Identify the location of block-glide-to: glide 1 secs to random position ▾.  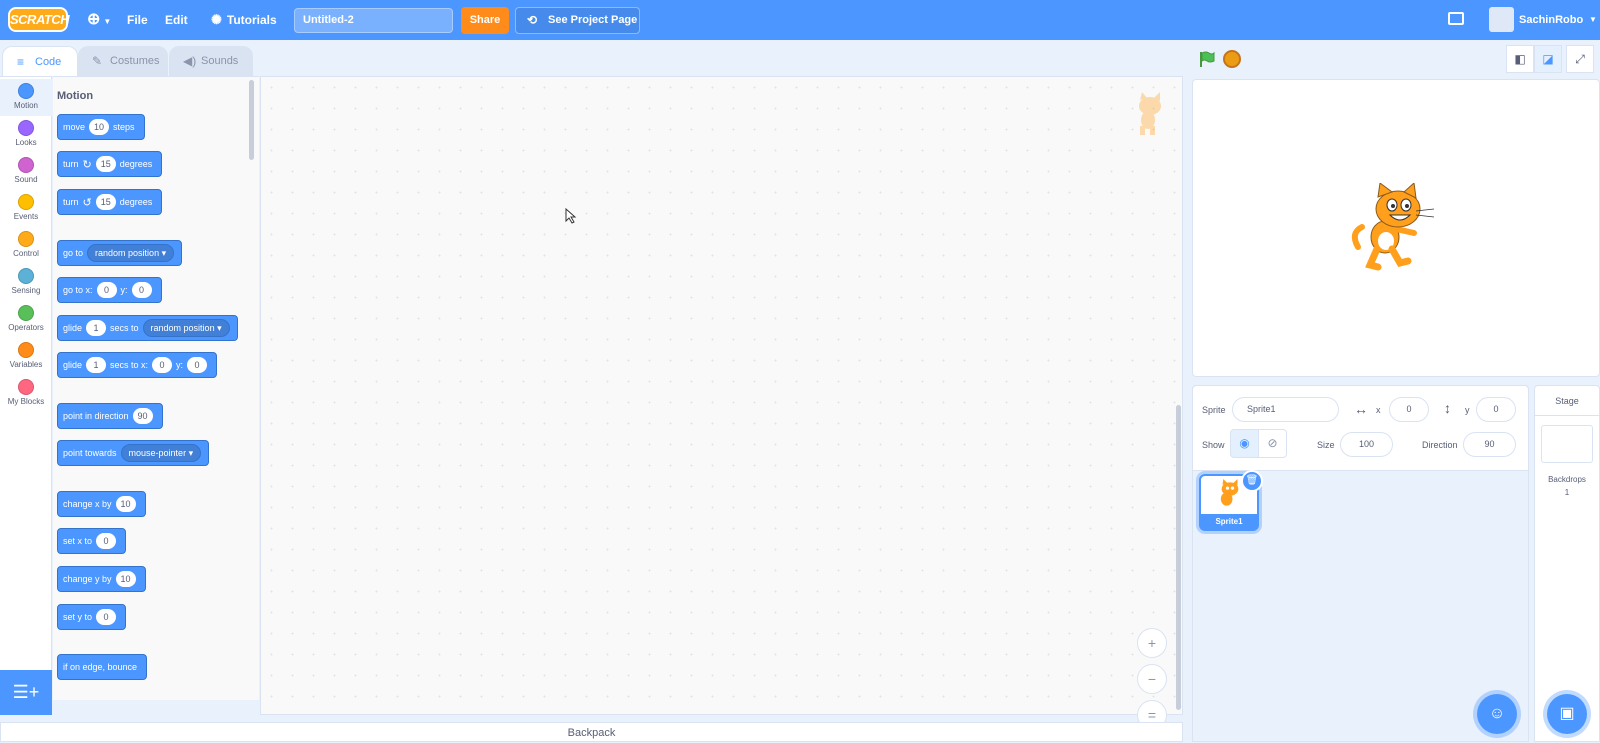
(147, 328).